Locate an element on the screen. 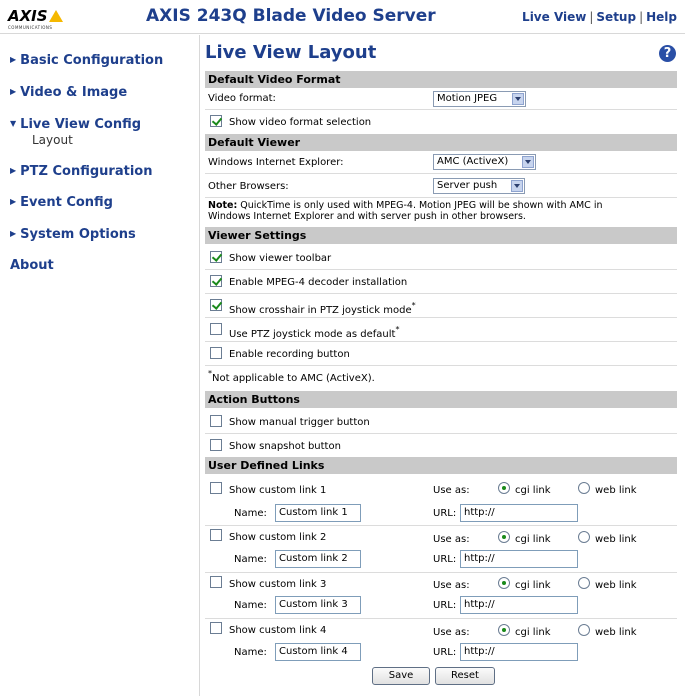 The image size is (685, 696). sidebar-item-video-image: ▶ Video & Image is located at coordinates (68, 92).